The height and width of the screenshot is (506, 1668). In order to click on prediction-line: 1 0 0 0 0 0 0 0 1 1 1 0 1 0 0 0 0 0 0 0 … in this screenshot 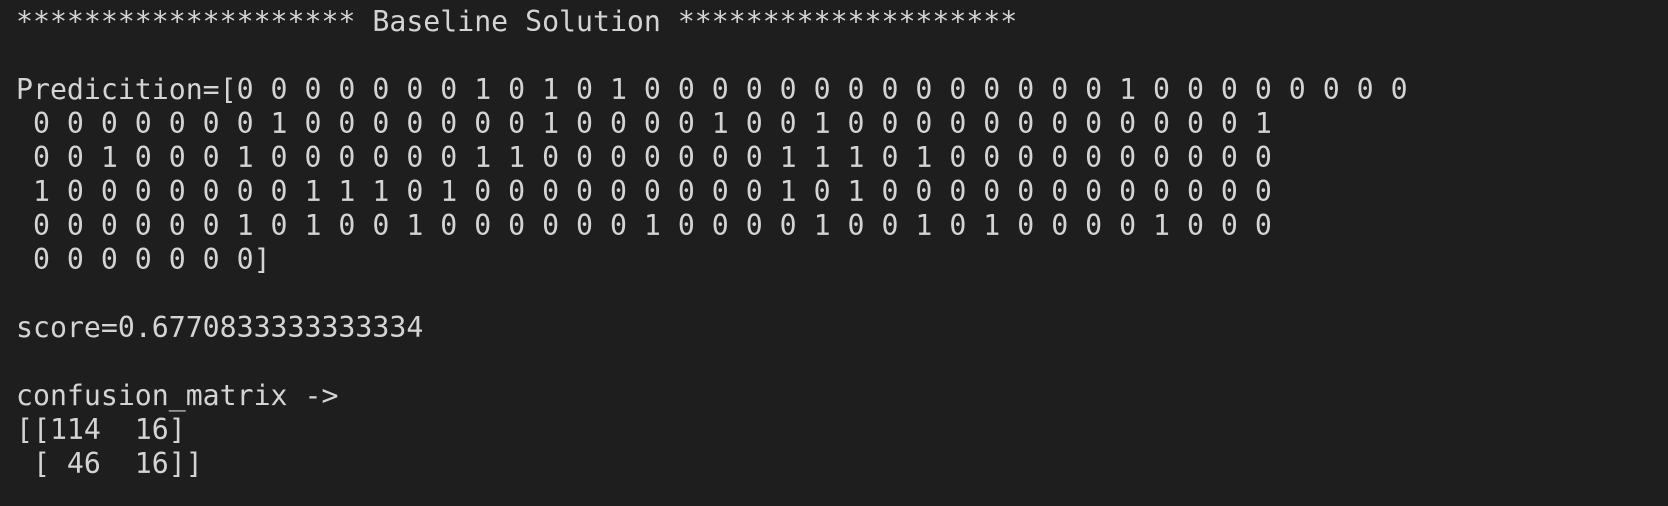, I will do `click(644, 191)`.